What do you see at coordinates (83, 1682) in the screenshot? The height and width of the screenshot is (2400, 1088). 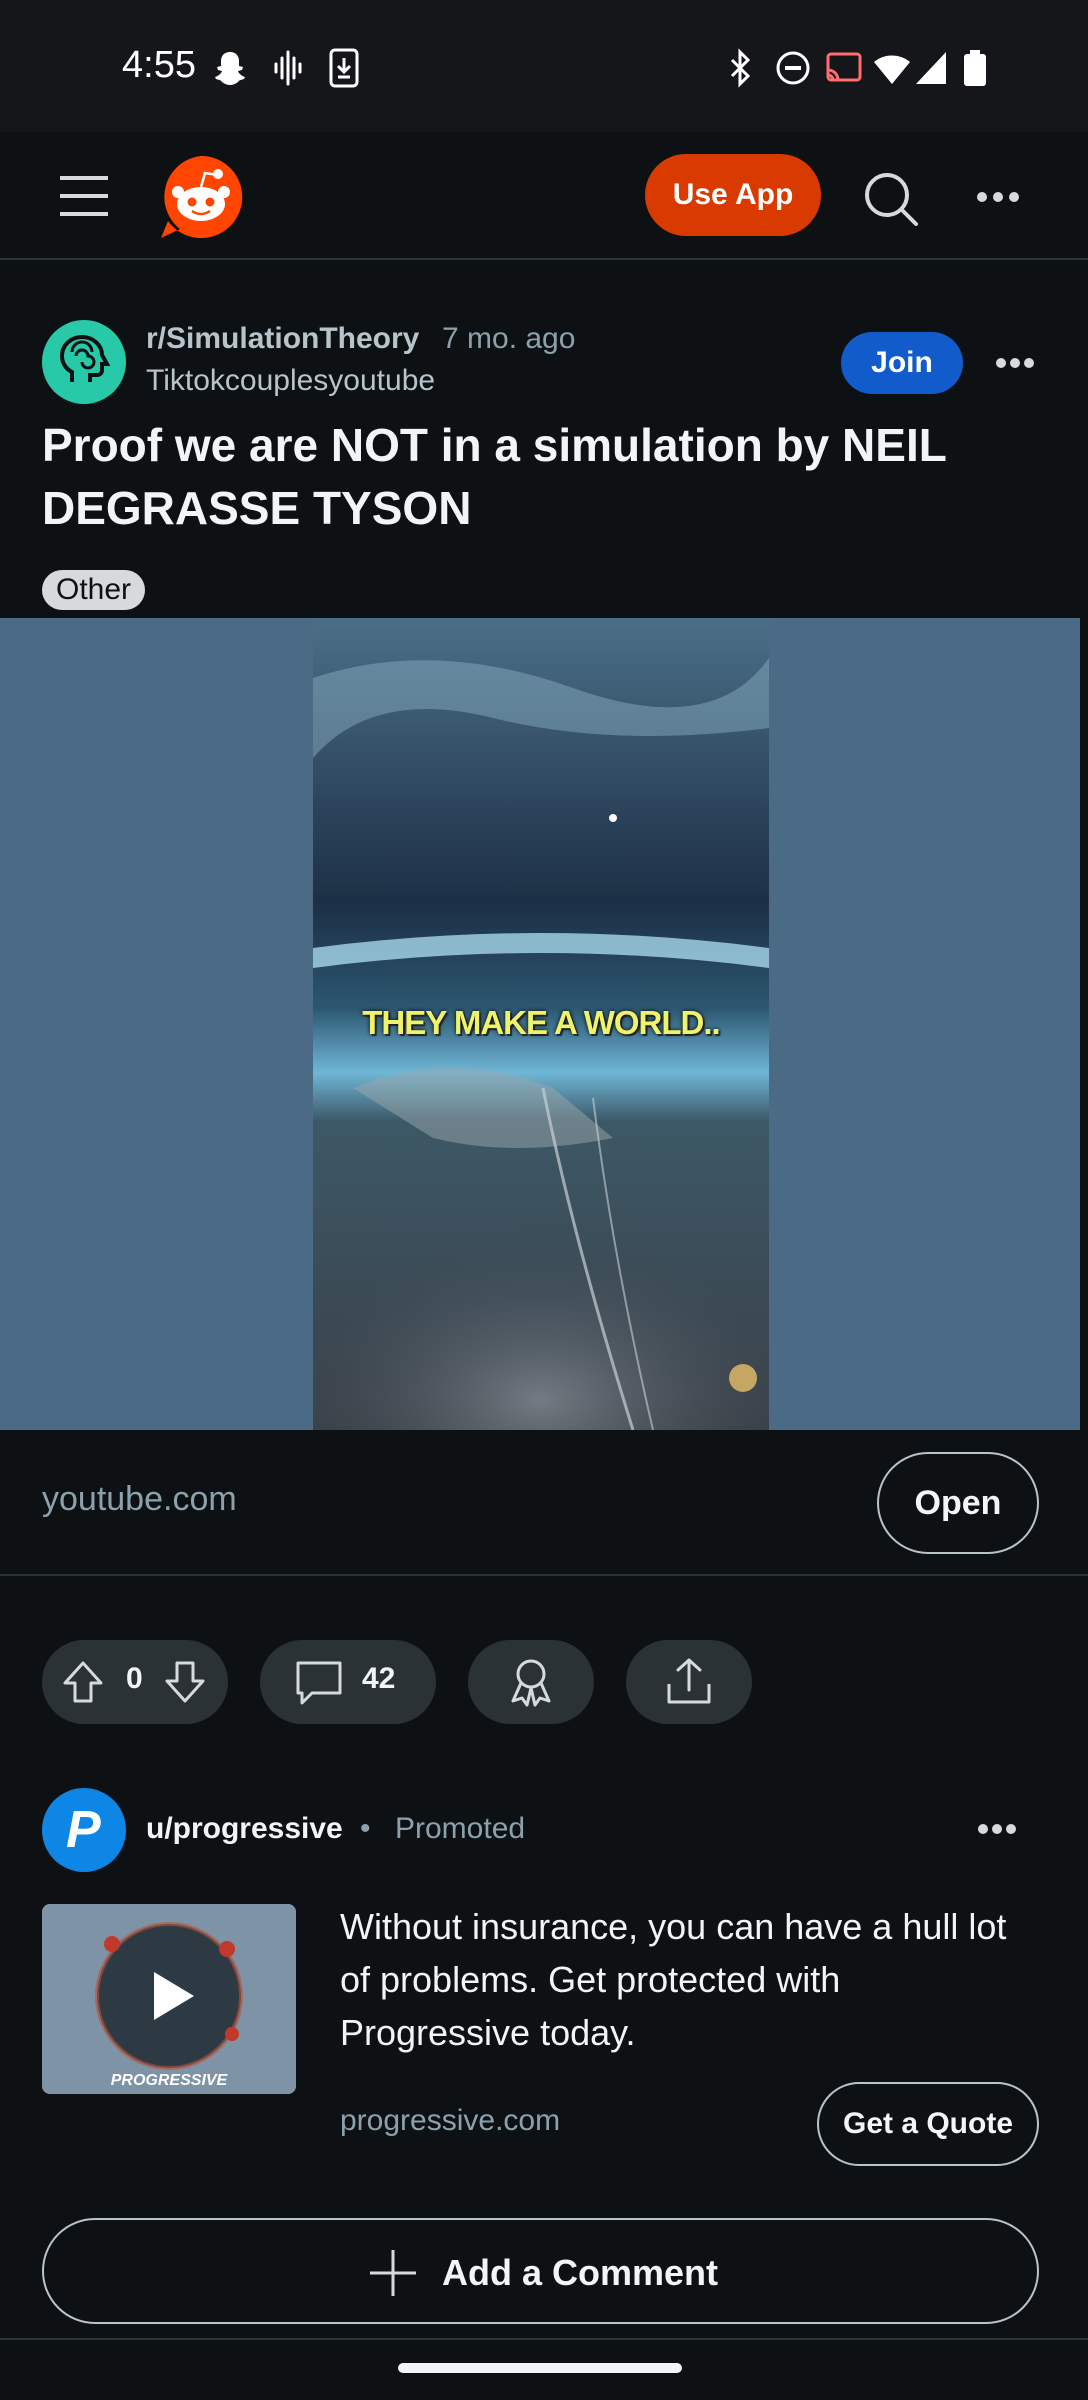 I see `upvote-icon` at bounding box center [83, 1682].